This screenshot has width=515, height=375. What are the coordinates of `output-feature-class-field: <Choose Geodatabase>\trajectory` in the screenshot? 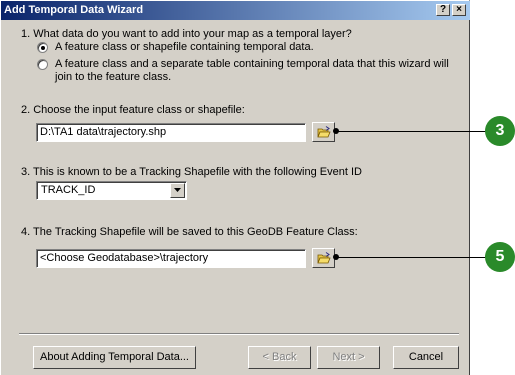 It's located at (171, 258).